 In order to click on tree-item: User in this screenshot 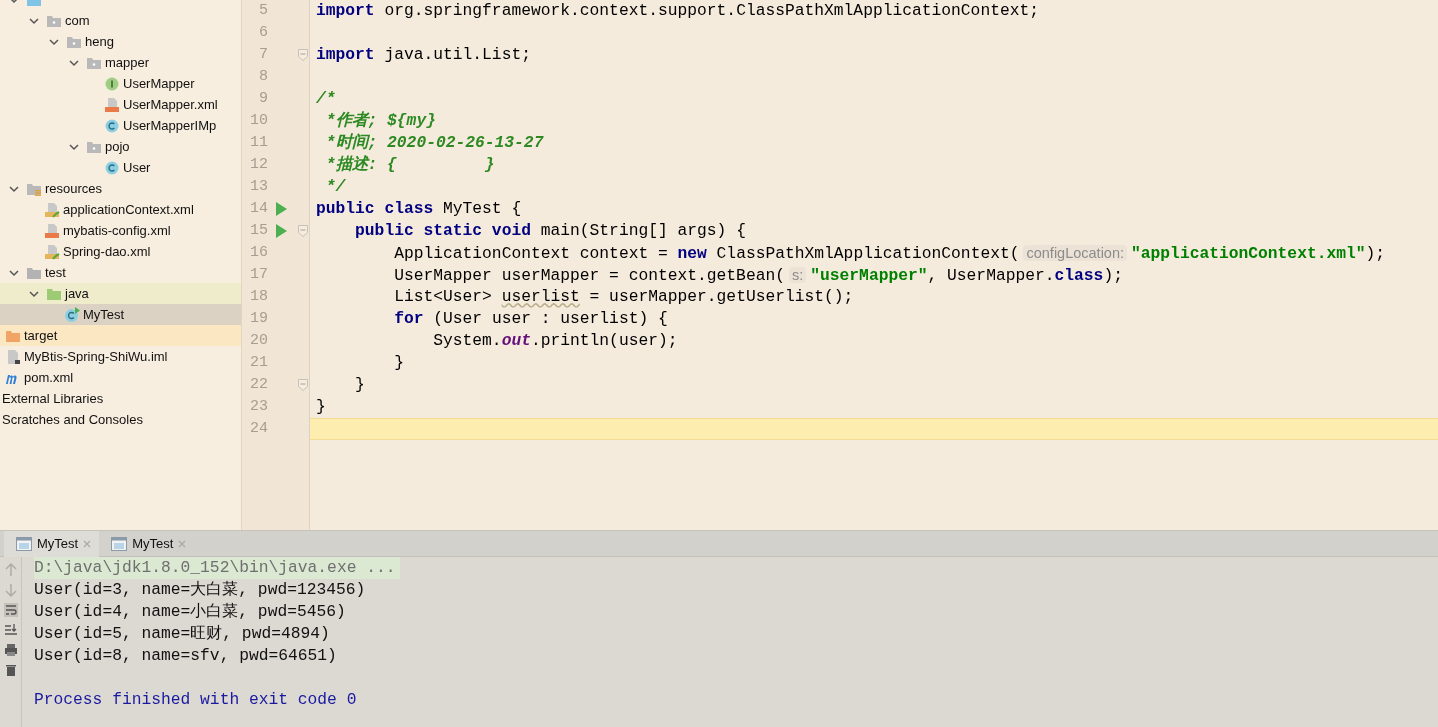, I will do `click(120, 167)`.